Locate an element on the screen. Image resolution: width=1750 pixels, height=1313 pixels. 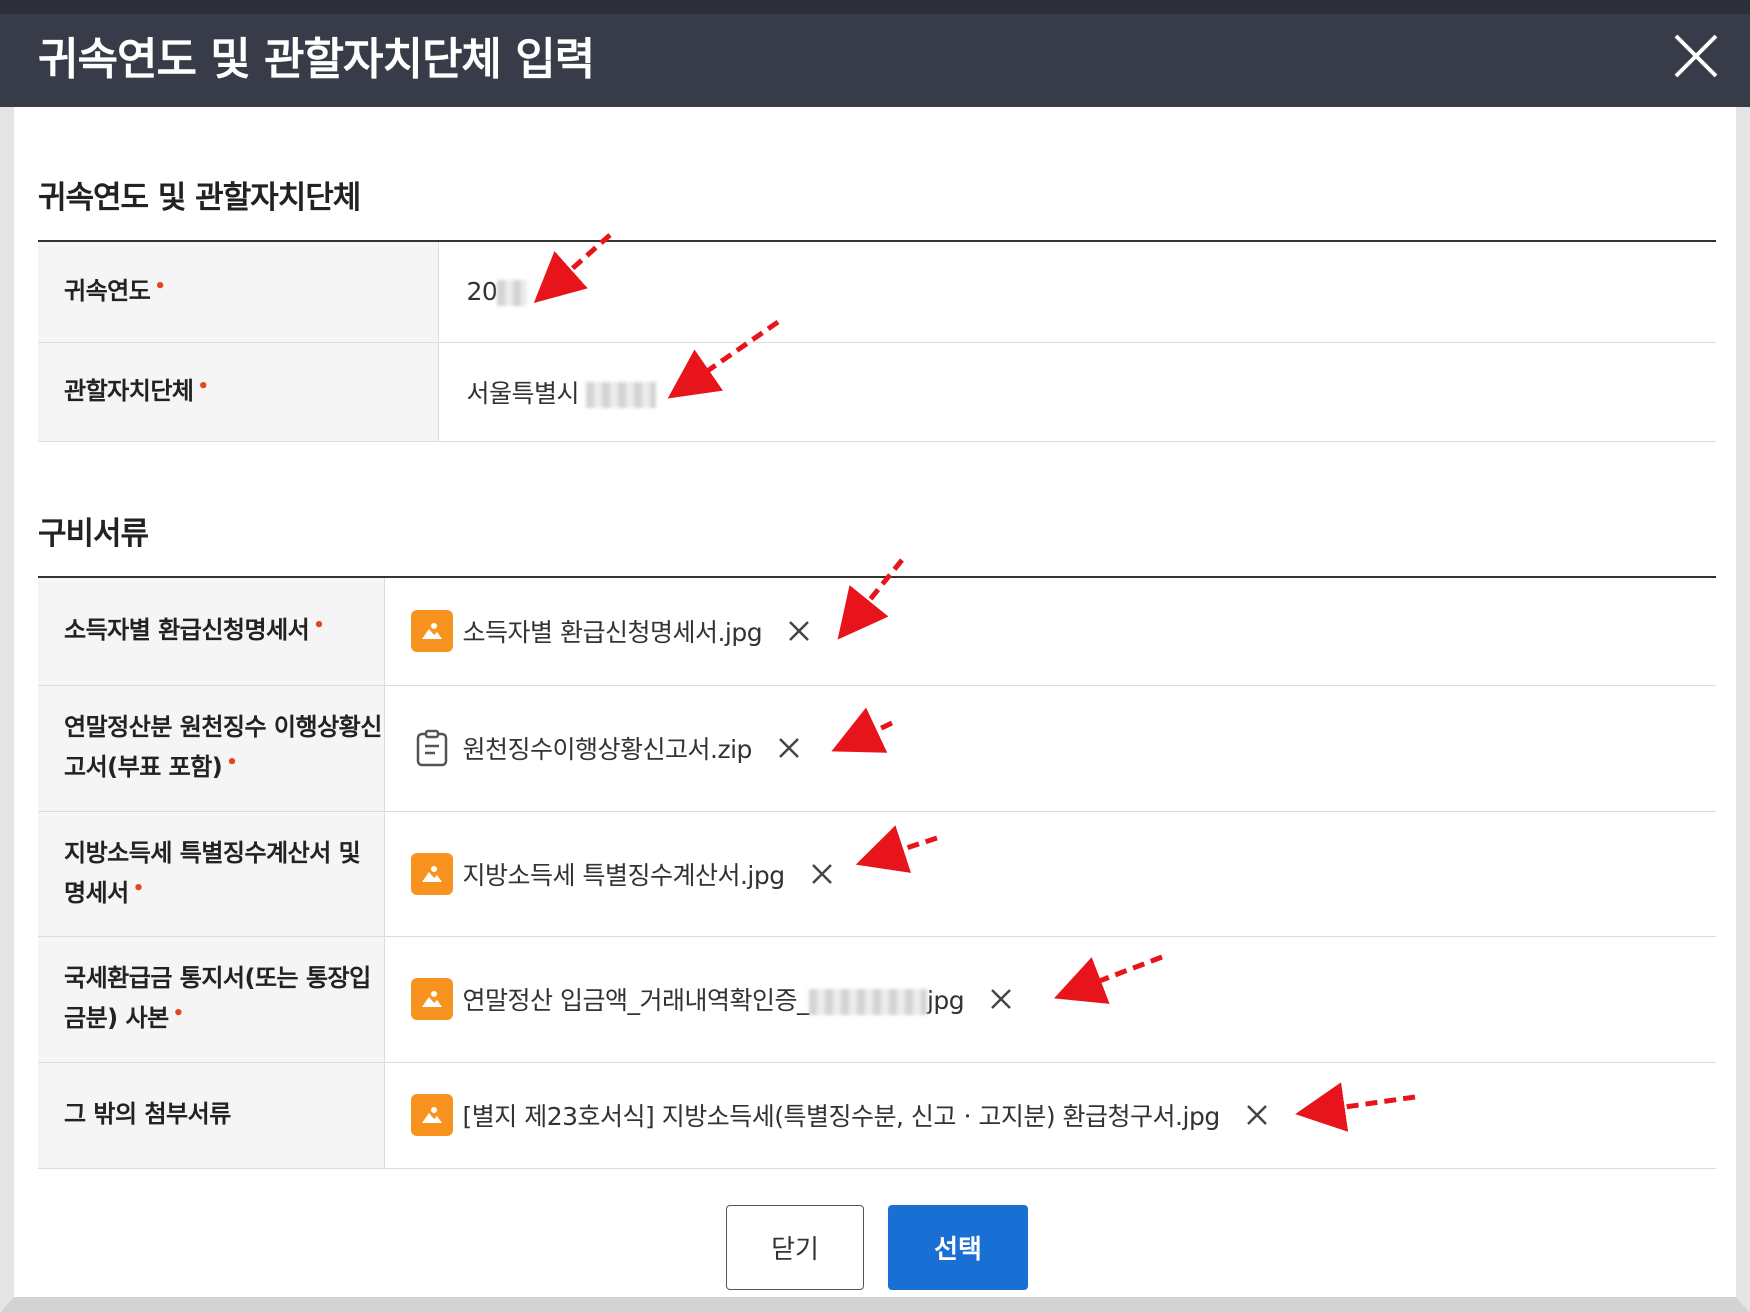
table-row: 귀속연도 • 20 is located at coordinates (877, 292).